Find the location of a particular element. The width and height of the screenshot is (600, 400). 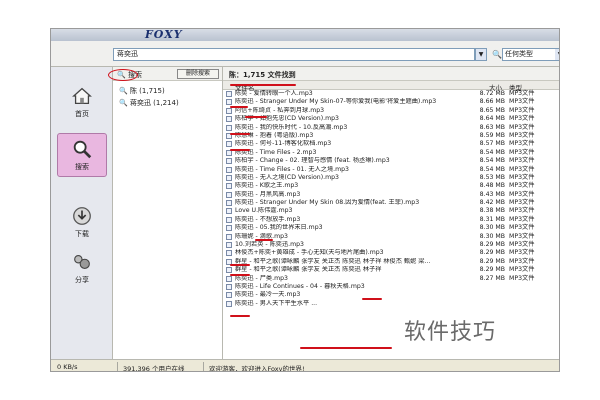

results-header: 陈：1,715 文件找到 is located at coordinates (391, 74).